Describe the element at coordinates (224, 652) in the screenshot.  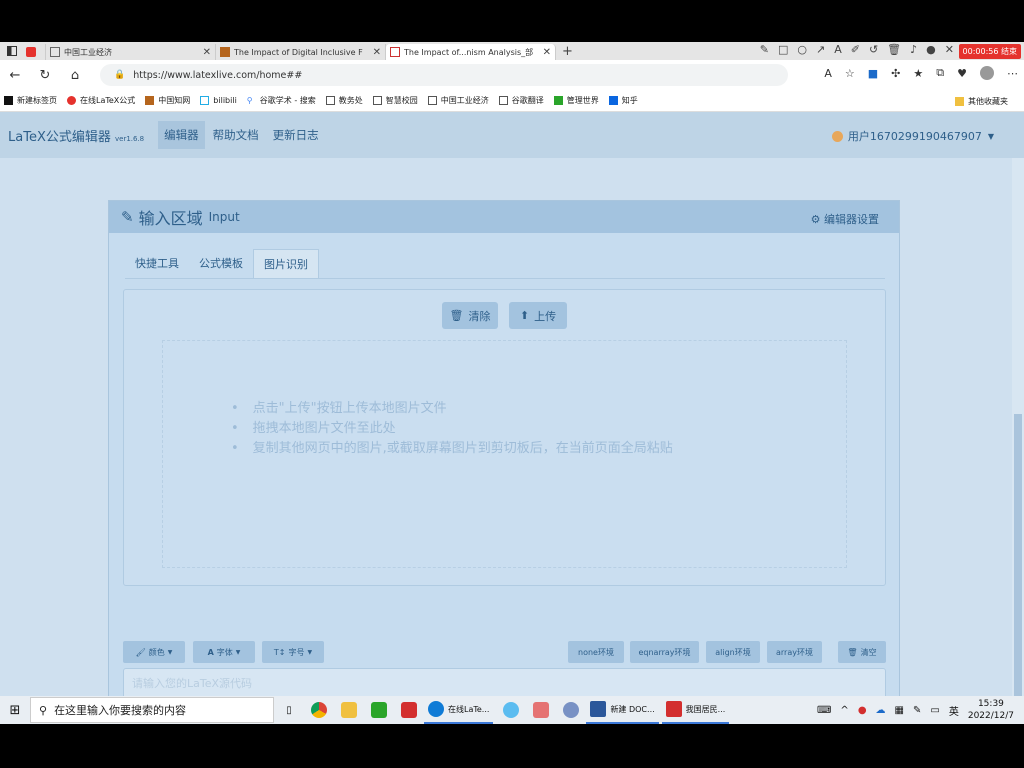
I see `font-dropdown: A 字体 ▼` at that location.